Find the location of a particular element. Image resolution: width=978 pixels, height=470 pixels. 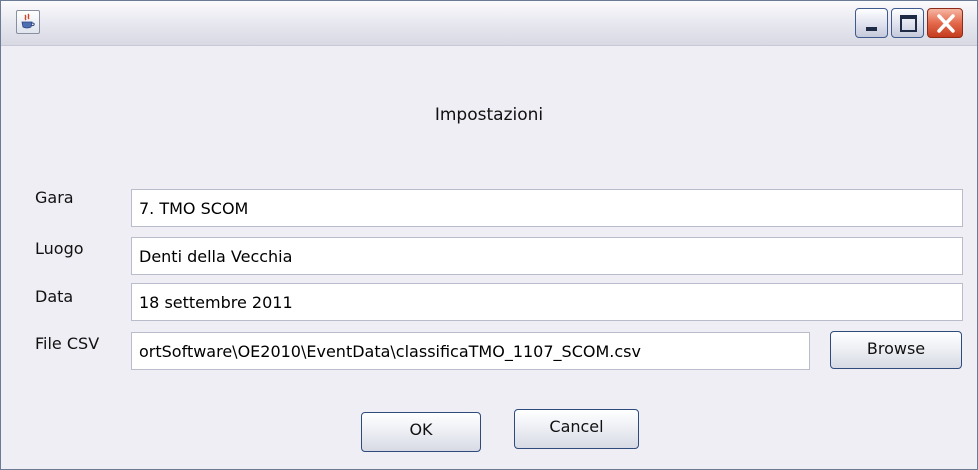

data-input is located at coordinates (547, 302).